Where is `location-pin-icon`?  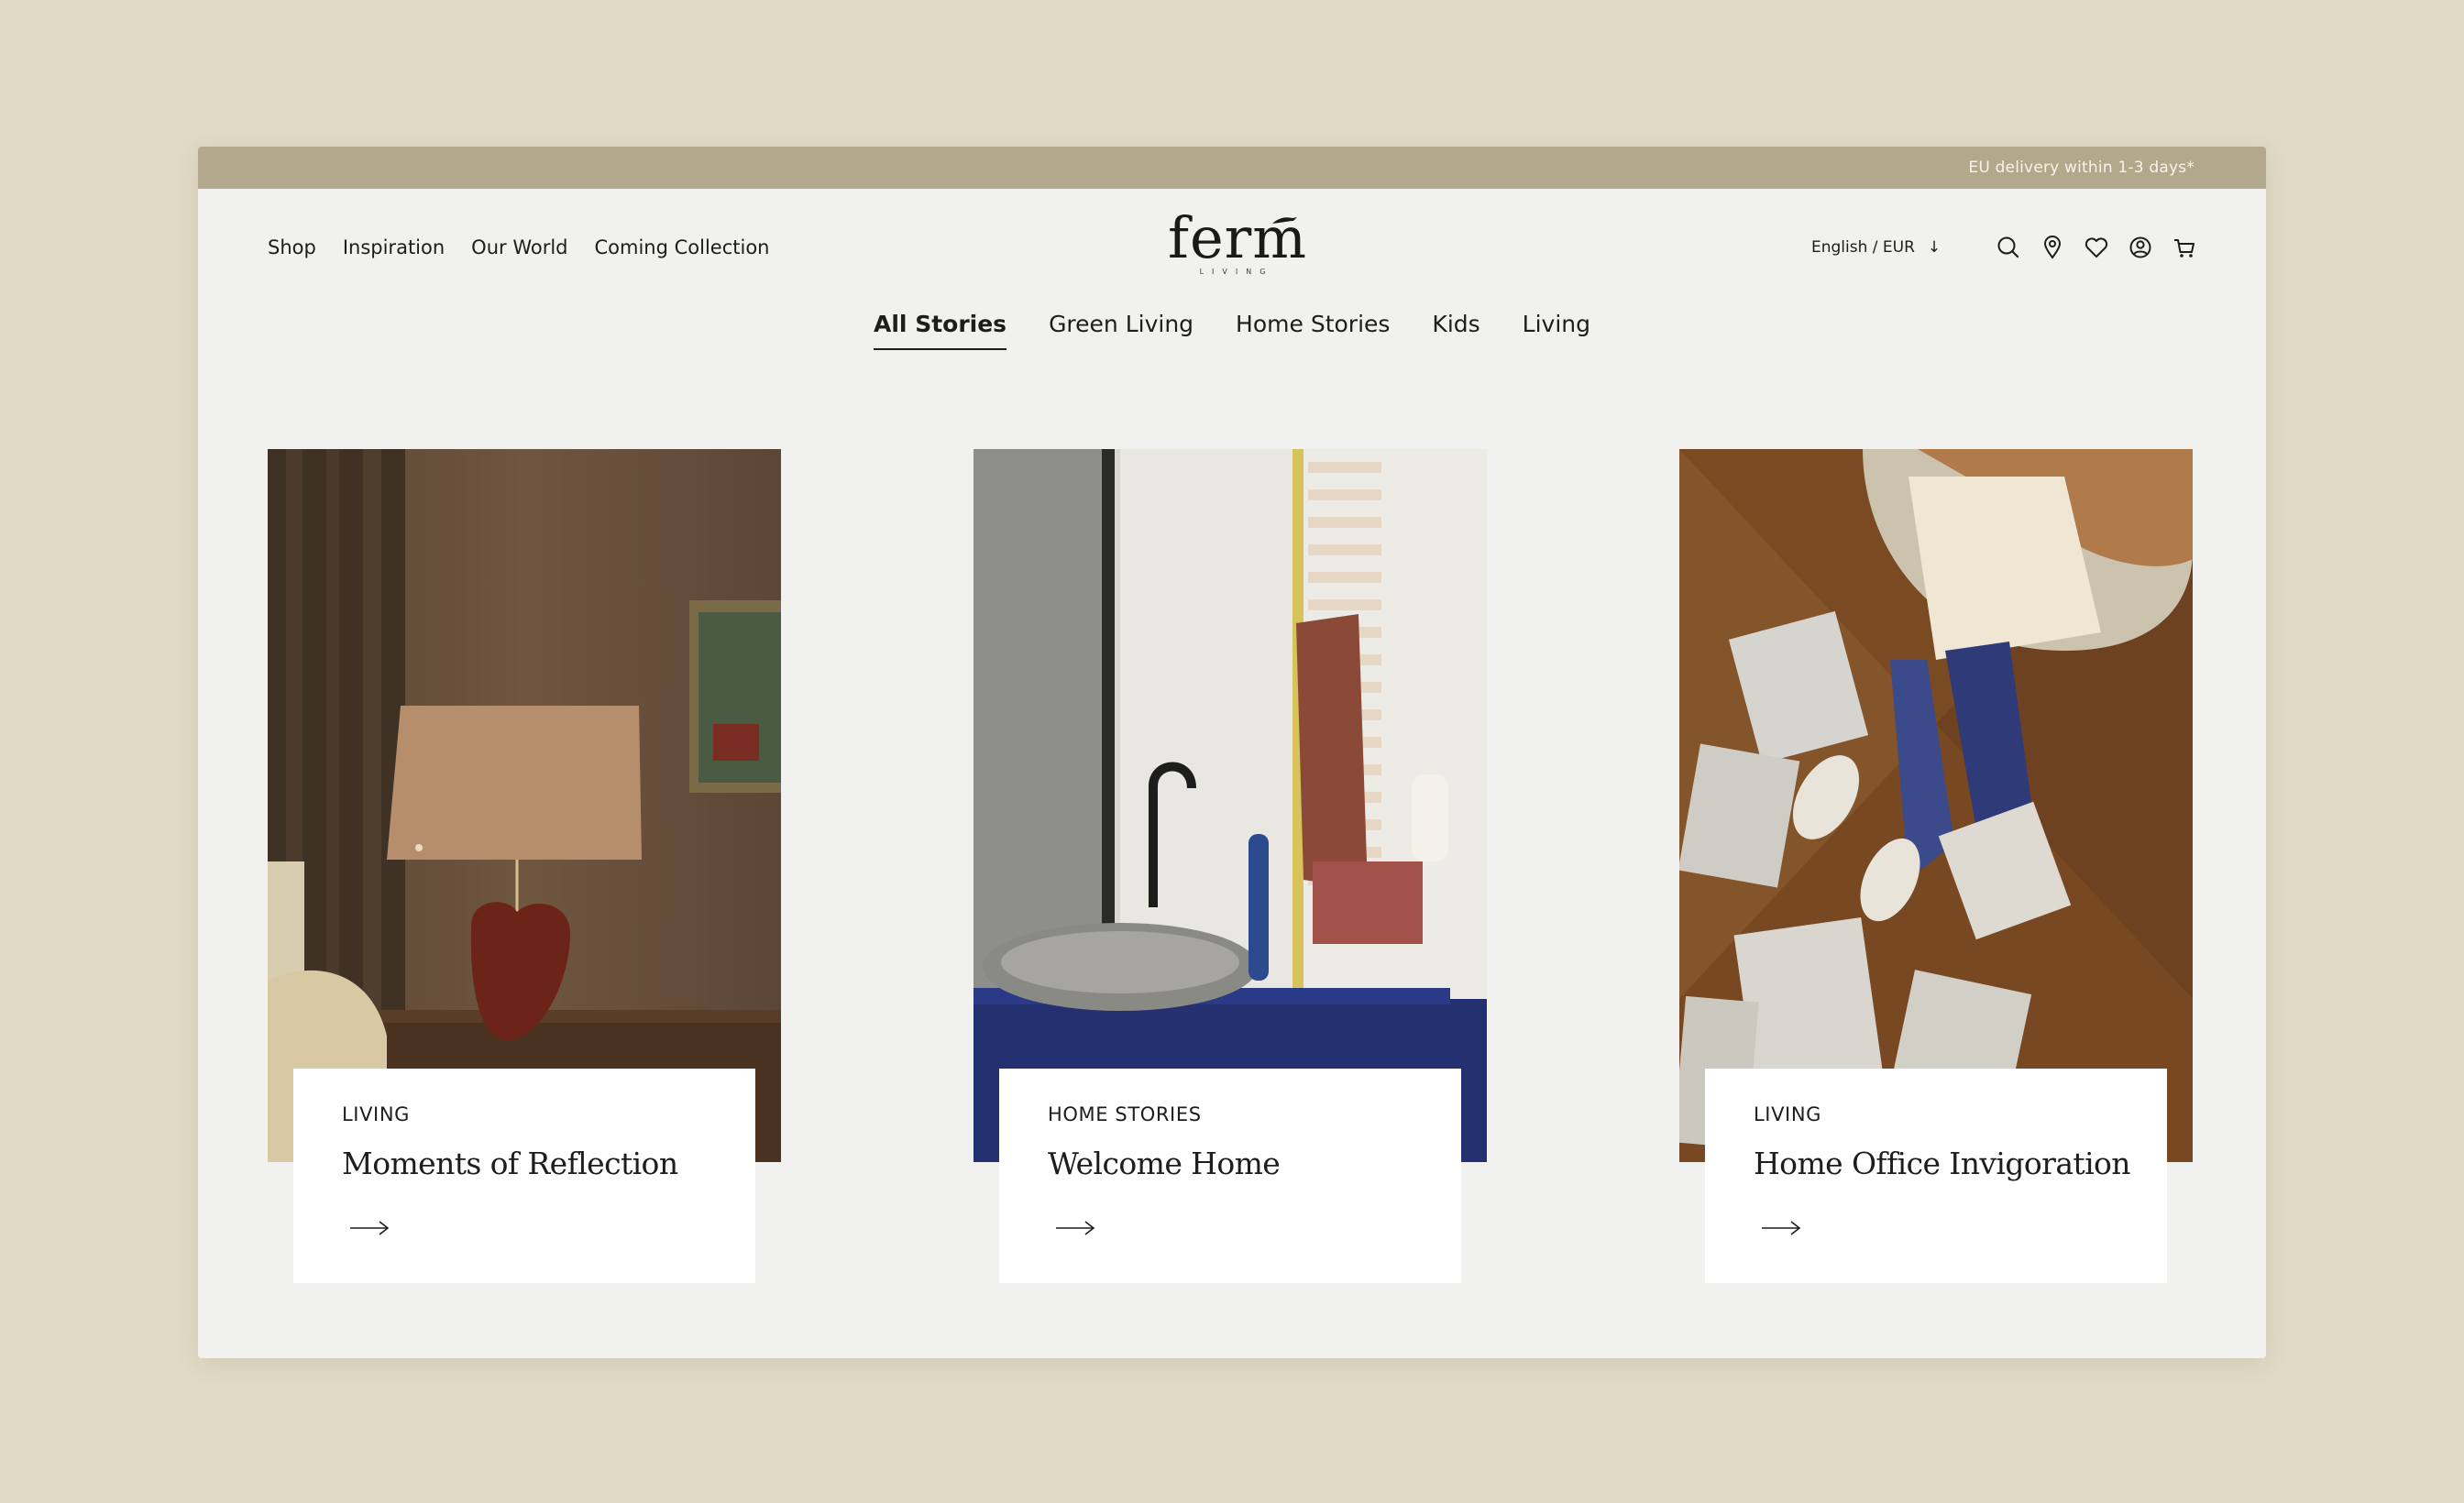
location-pin-icon is located at coordinates (2052, 248).